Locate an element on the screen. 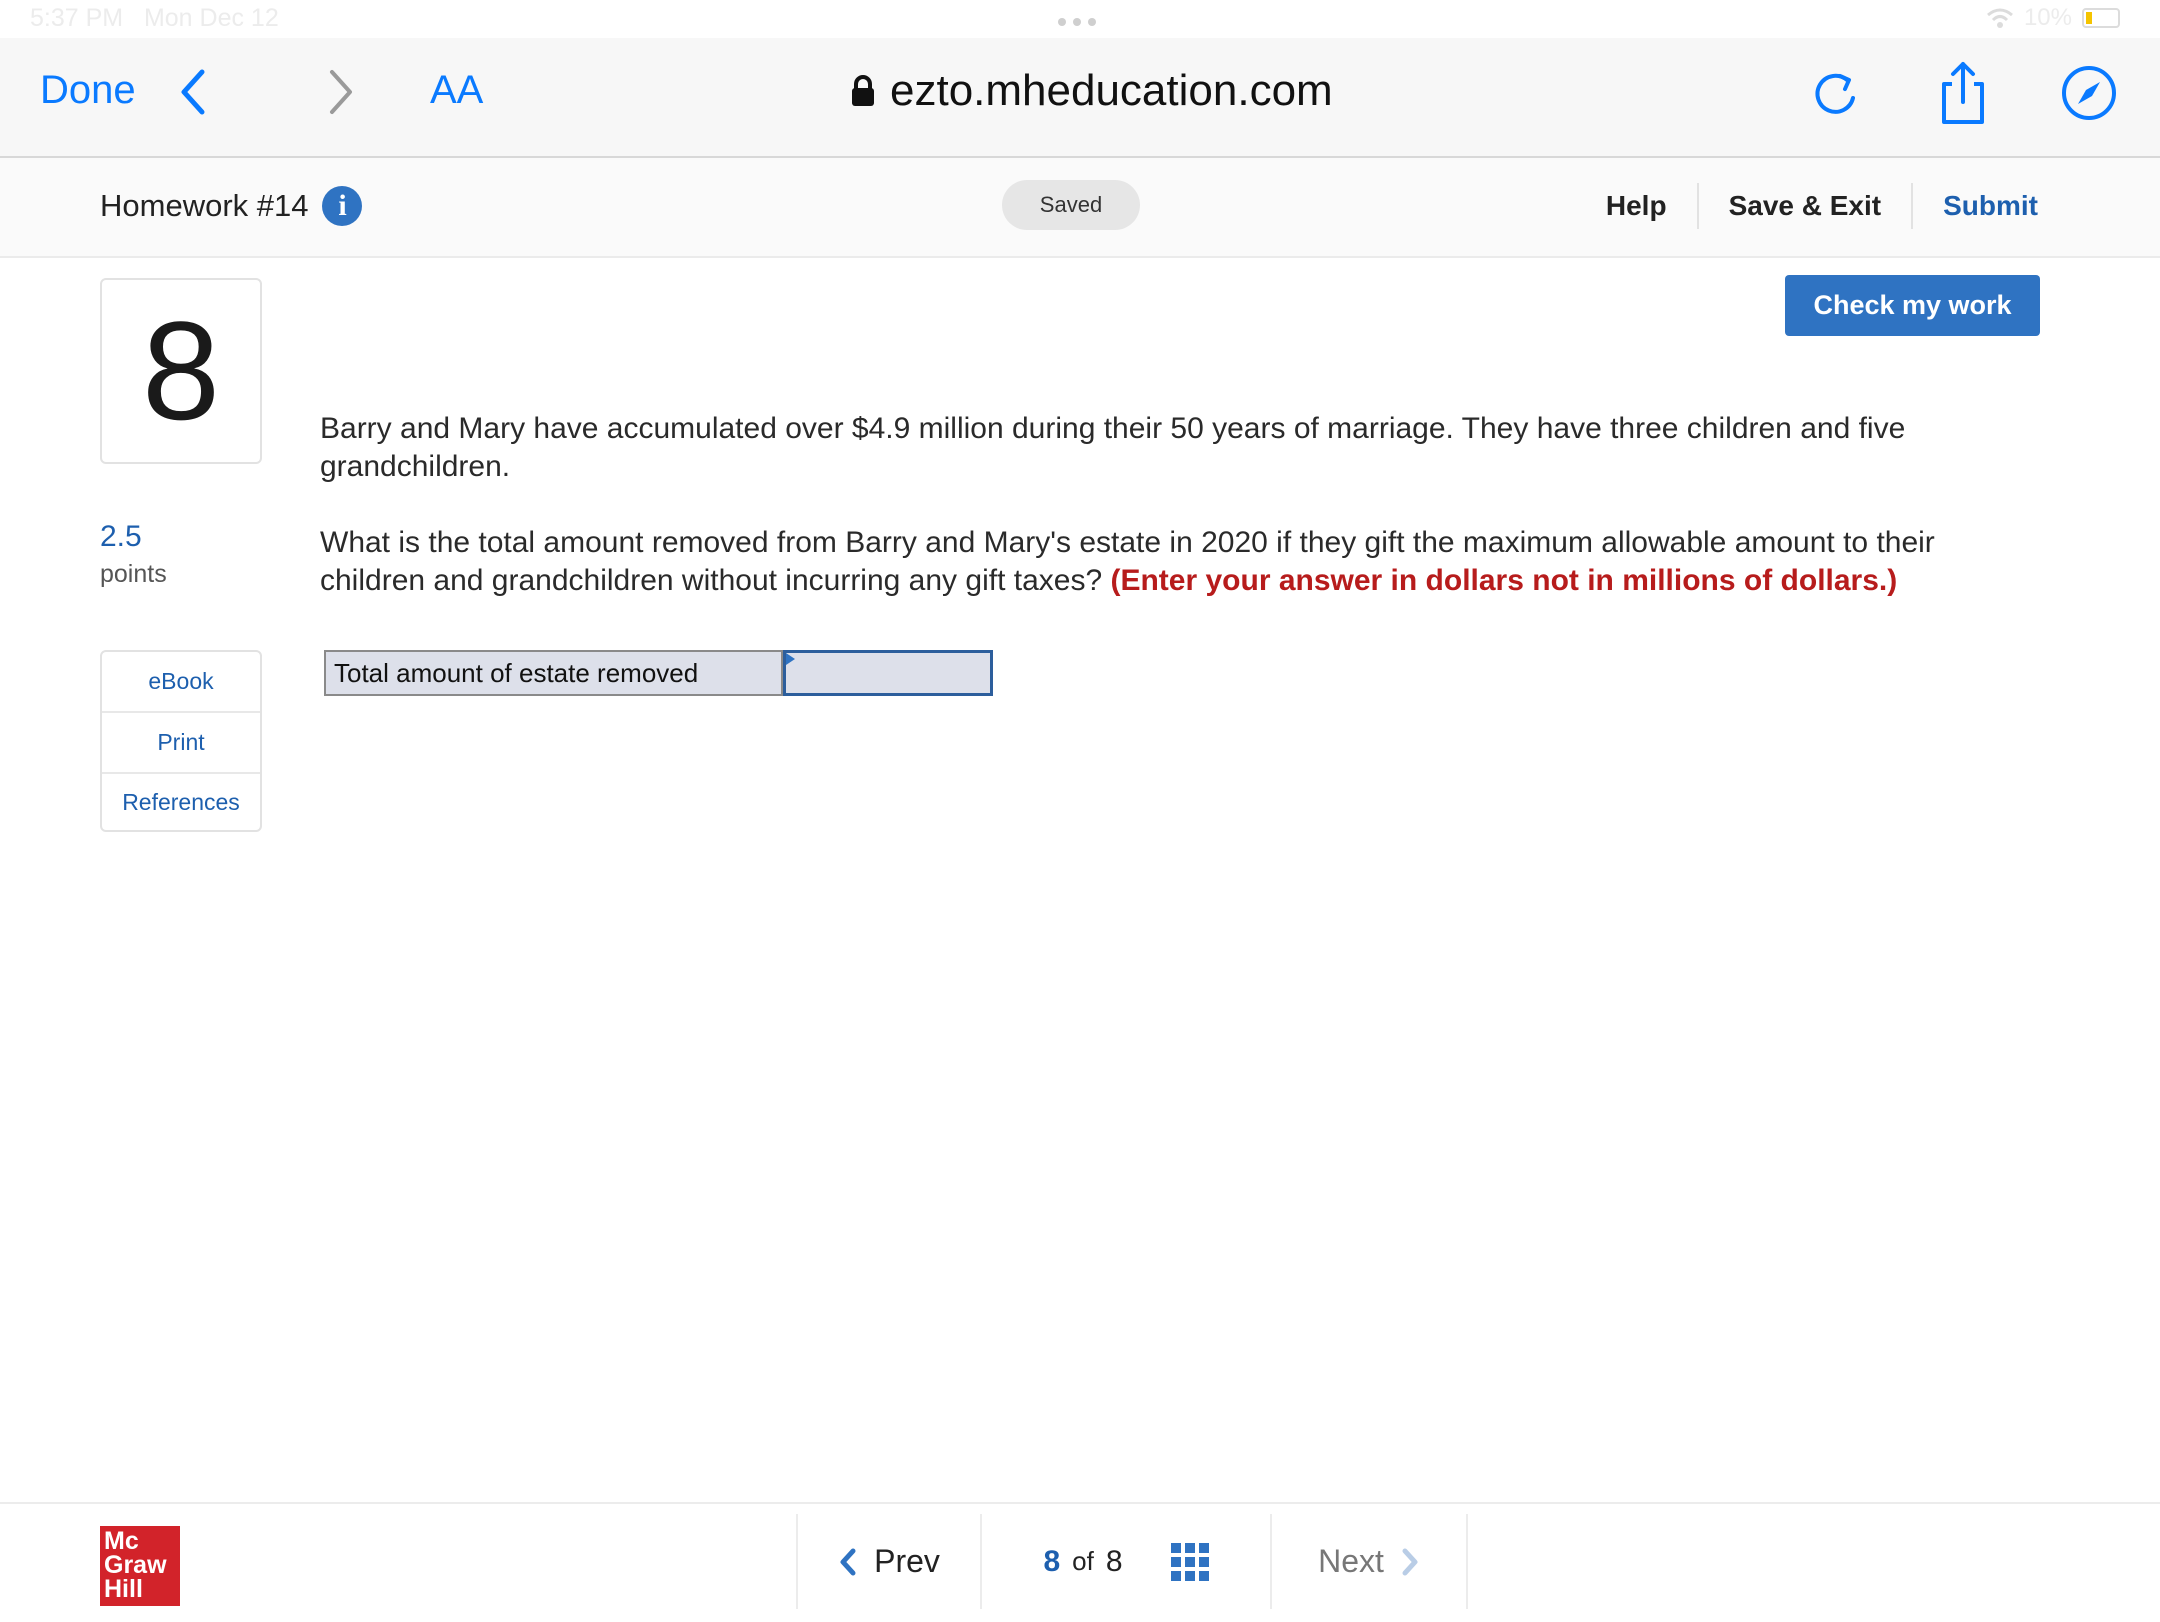  status-clock: 5:37 PM is located at coordinates (77, 18).